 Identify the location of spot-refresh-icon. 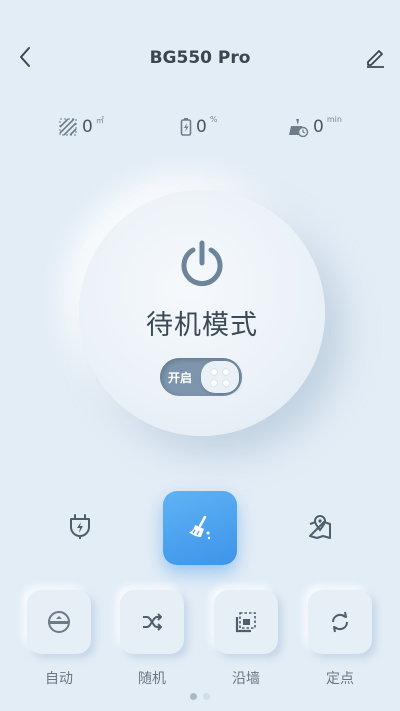
(340, 622).